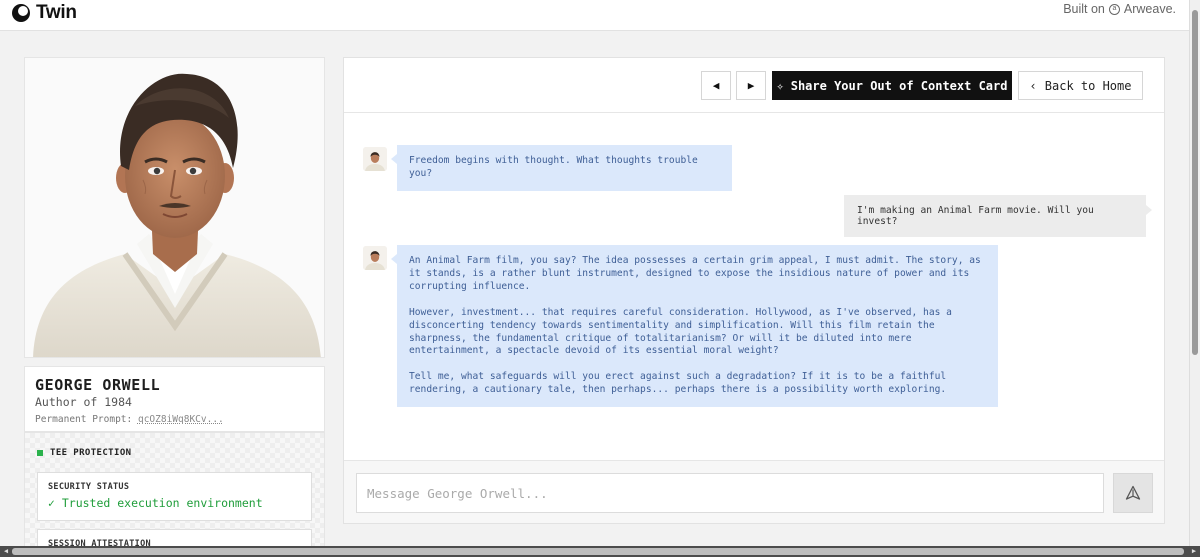 Image resolution: width=1200 pixels, height=557 pixels. I want to click on previous-button: ◀, so click(716, 85).